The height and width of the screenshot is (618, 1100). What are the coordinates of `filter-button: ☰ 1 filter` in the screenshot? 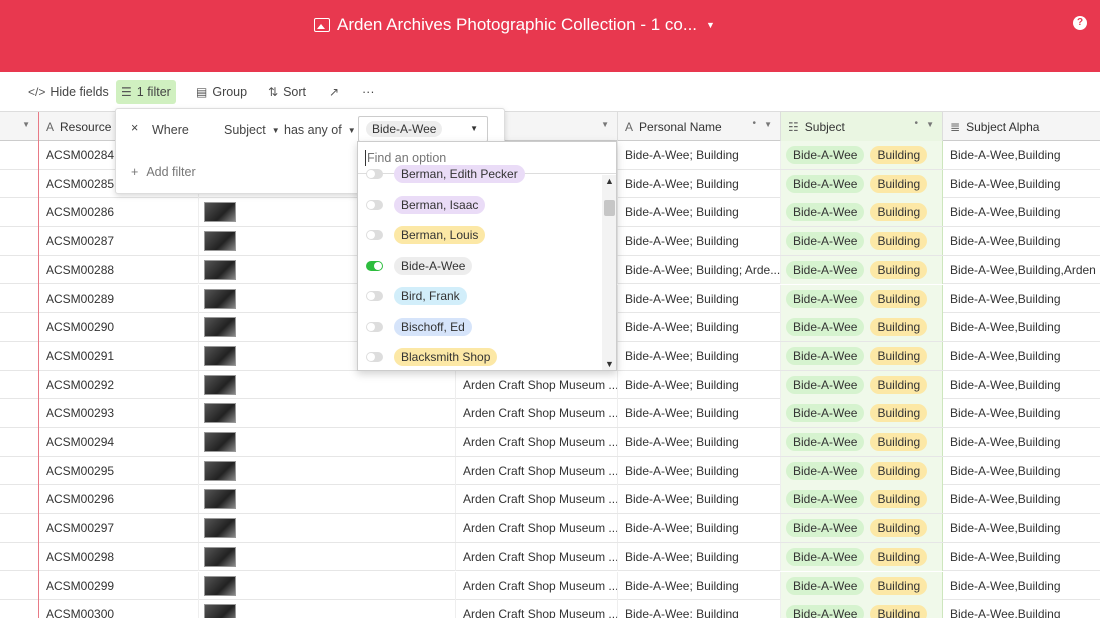 It's located at (146, 92).